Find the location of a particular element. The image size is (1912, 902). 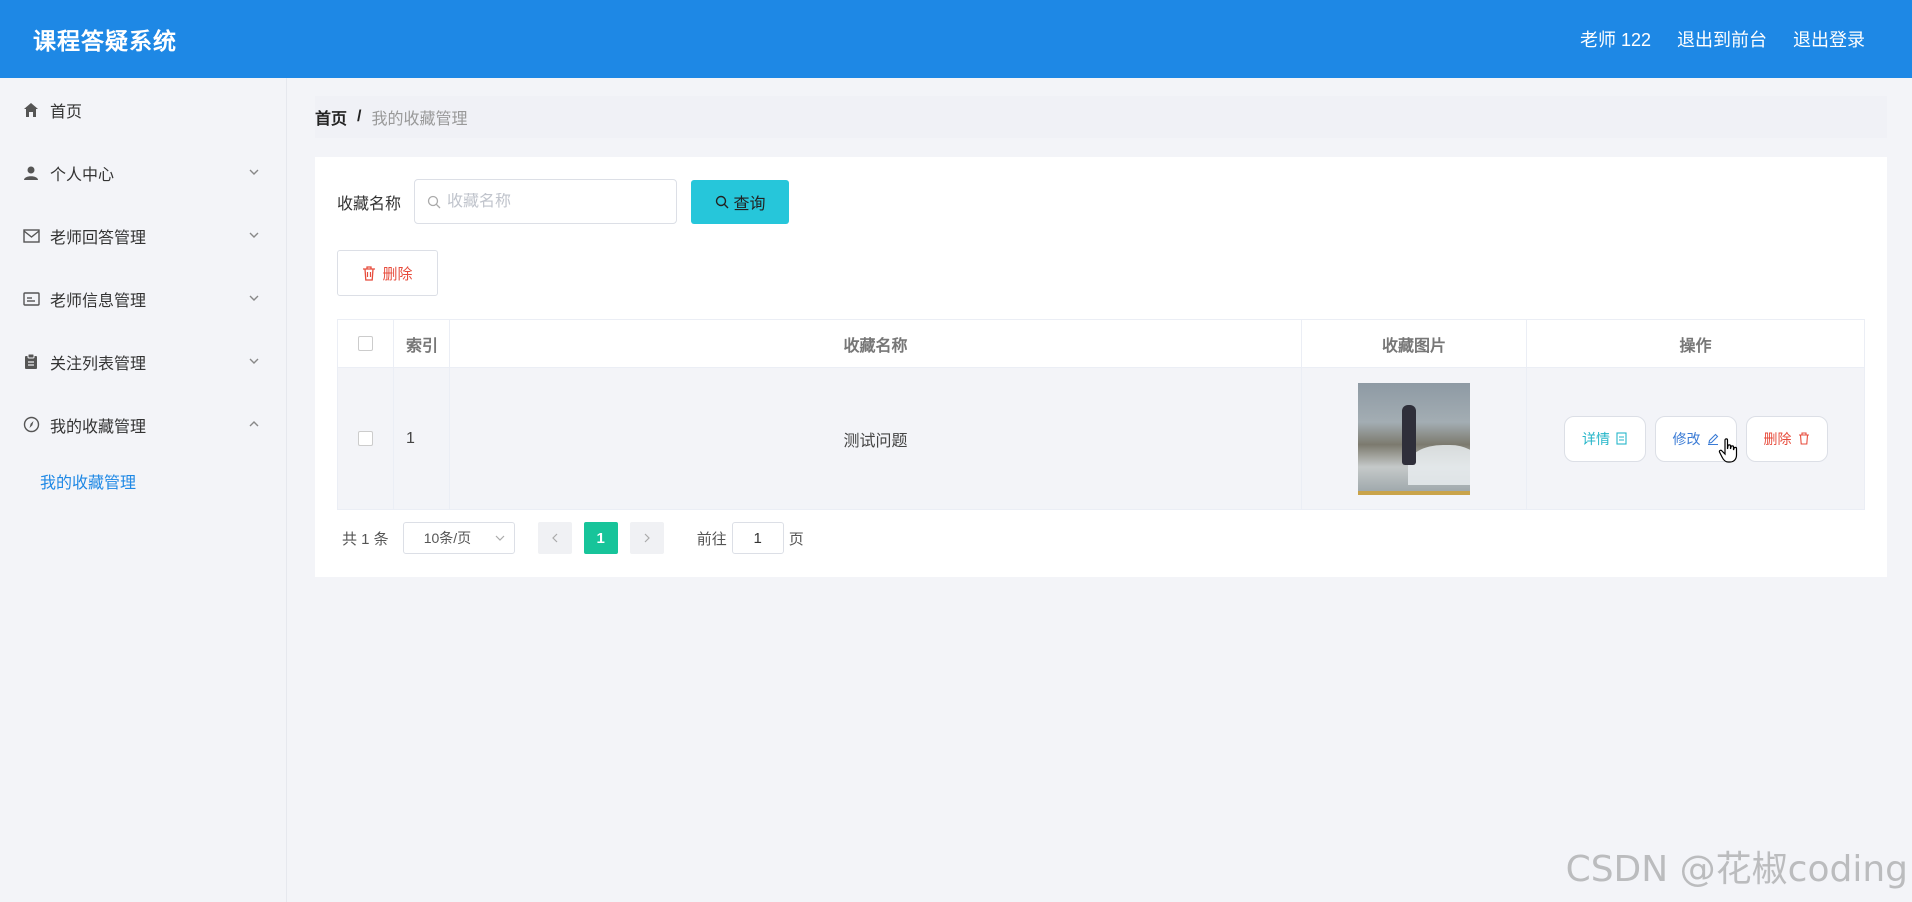

goto-page-input is located at coordinates (757, 538).